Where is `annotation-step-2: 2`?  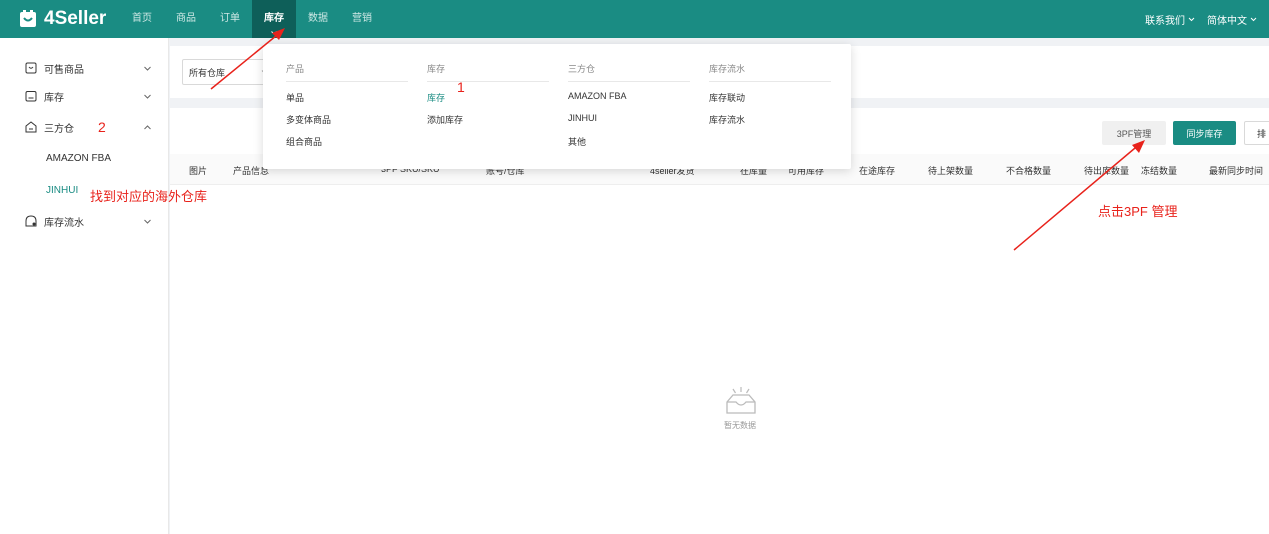 annotation-step-2: 2 is located at coordinates (102, 127).